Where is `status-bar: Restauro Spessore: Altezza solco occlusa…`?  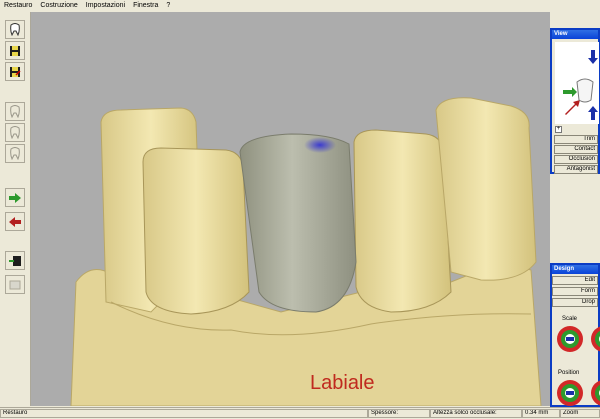
status-bar: Restauro Spessore: Altezza solco occlusa… is located at coordinates (300, 413).